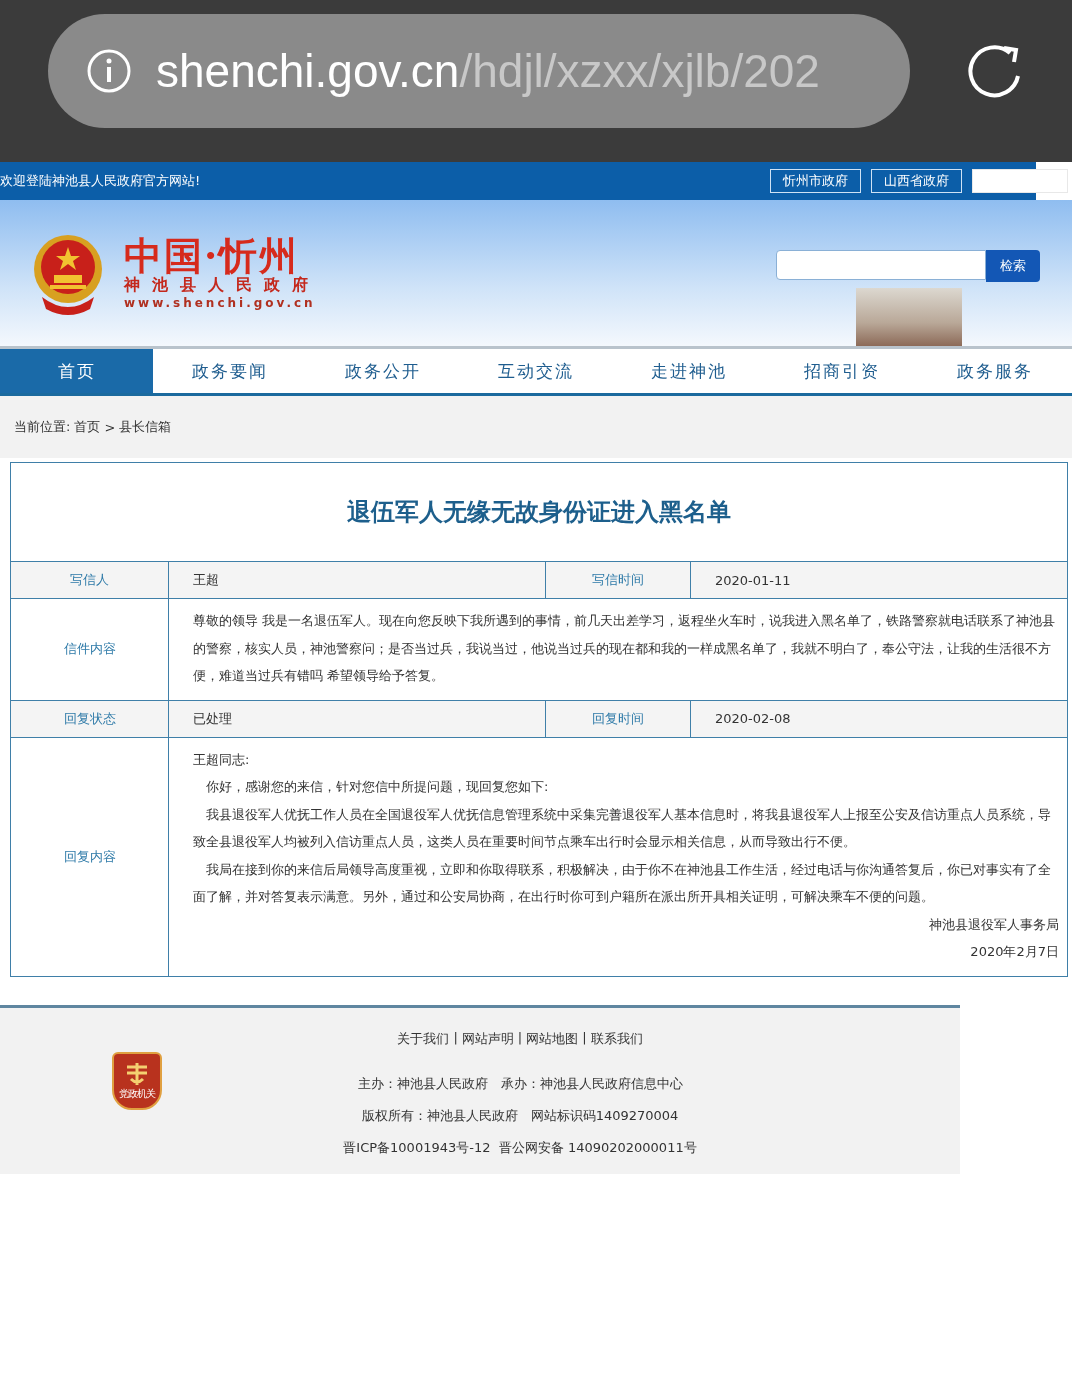  What do you see at coordinates (488, 71) in the screenshot?
I see `url-text: shenchi.gov.cn/hdjl/xzxx/xjlb/202` at bounding box center [488, 71].